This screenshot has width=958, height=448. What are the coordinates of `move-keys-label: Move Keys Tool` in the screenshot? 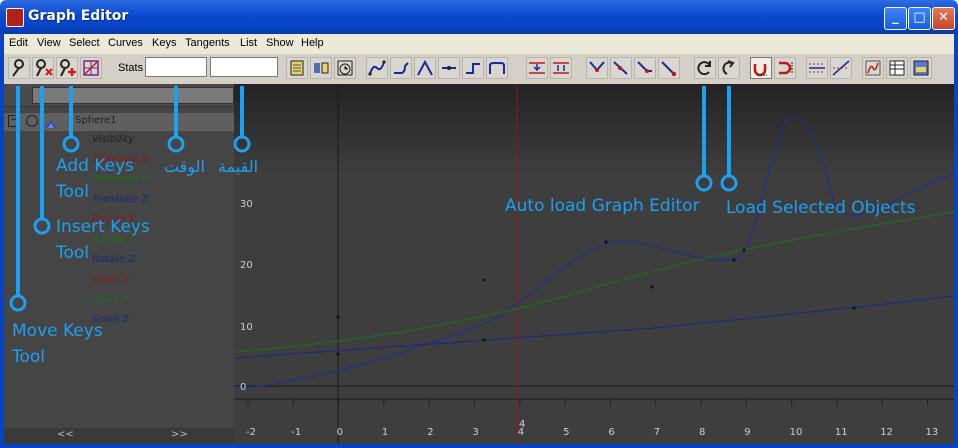 It's located at (57, 344).